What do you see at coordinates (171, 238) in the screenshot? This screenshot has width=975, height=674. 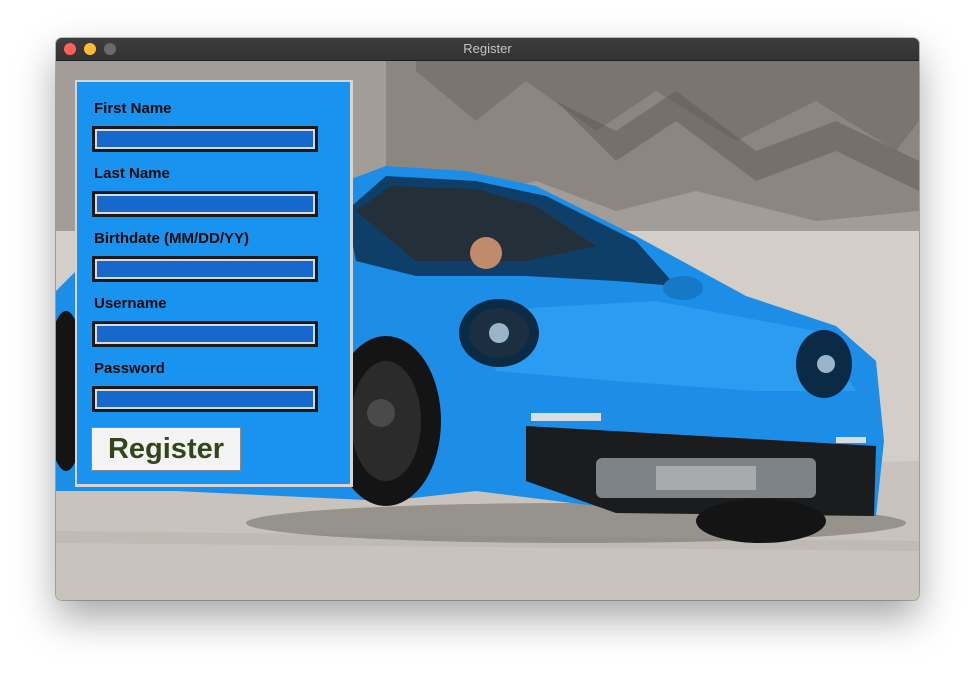 I see `birthdate-label: Birthdate (MM/DD/YY)` at bounding box center [171, 238].